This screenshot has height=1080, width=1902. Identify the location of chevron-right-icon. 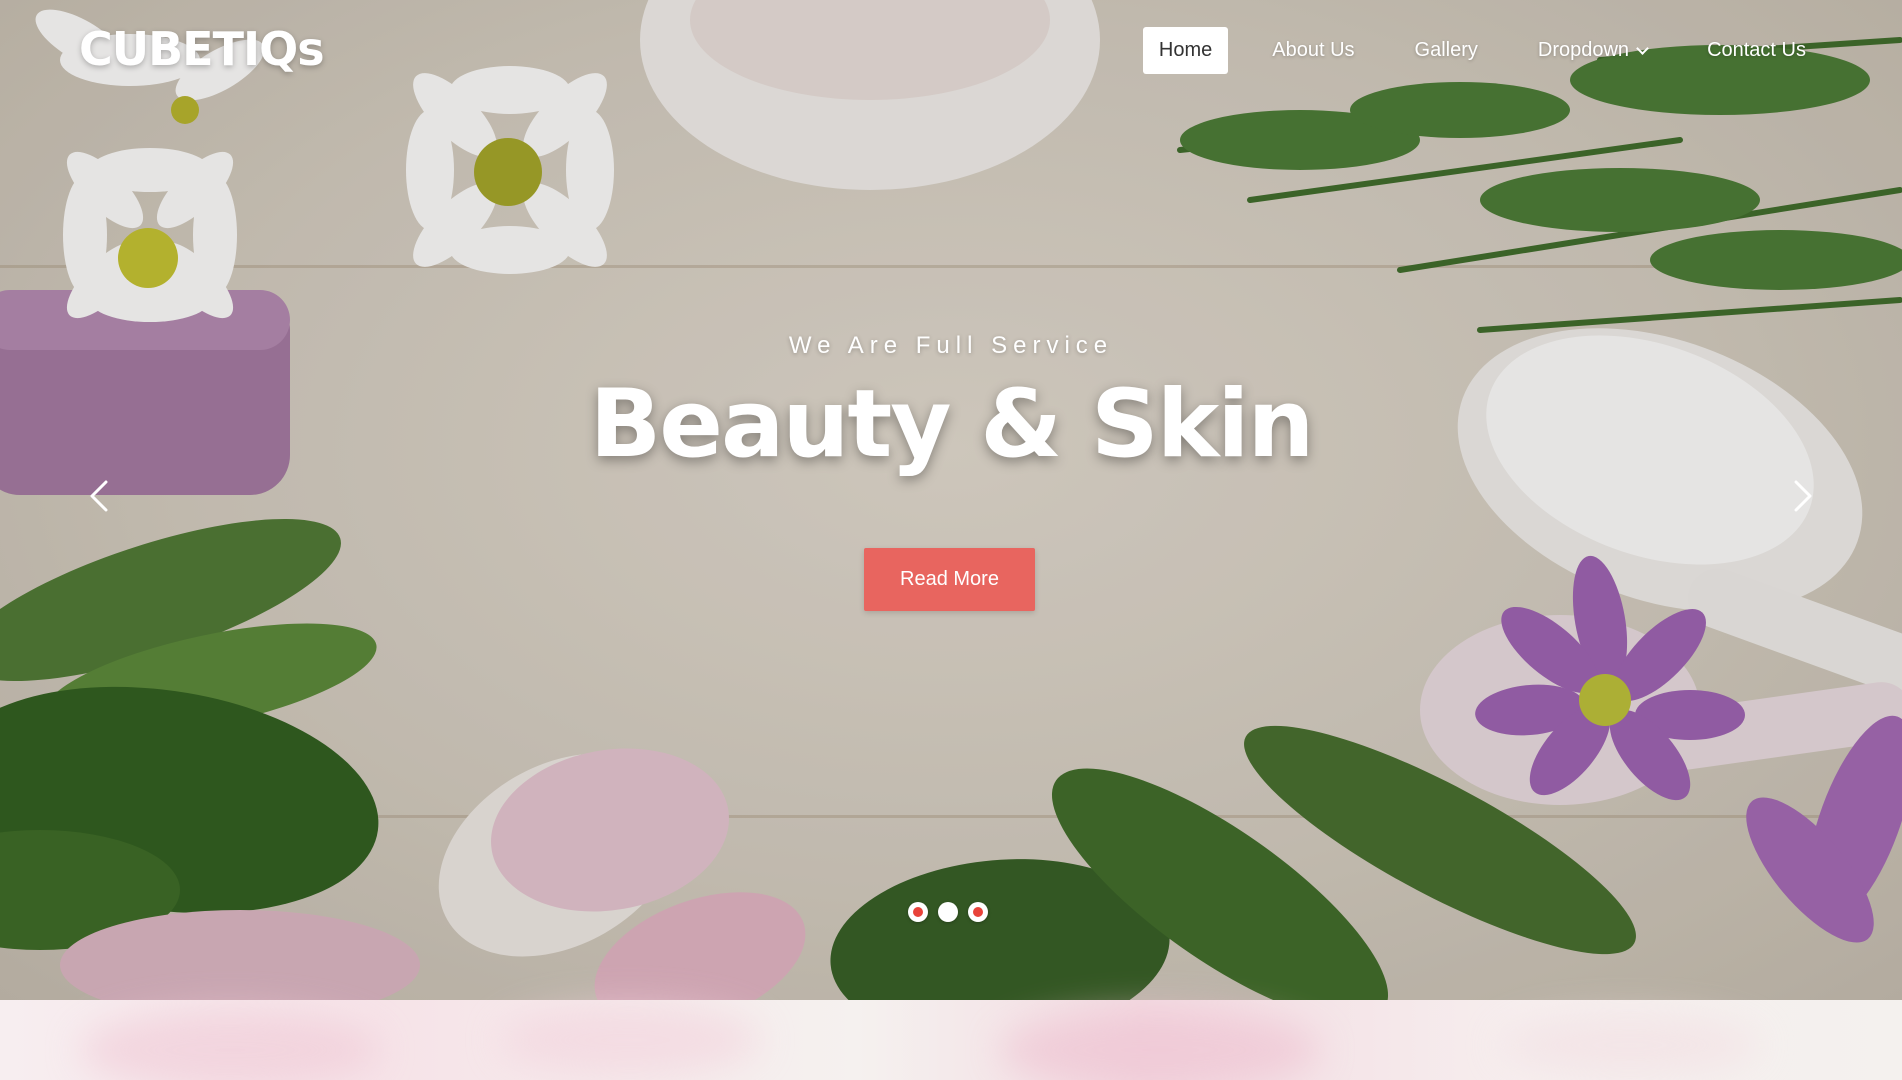
(1802, 496).